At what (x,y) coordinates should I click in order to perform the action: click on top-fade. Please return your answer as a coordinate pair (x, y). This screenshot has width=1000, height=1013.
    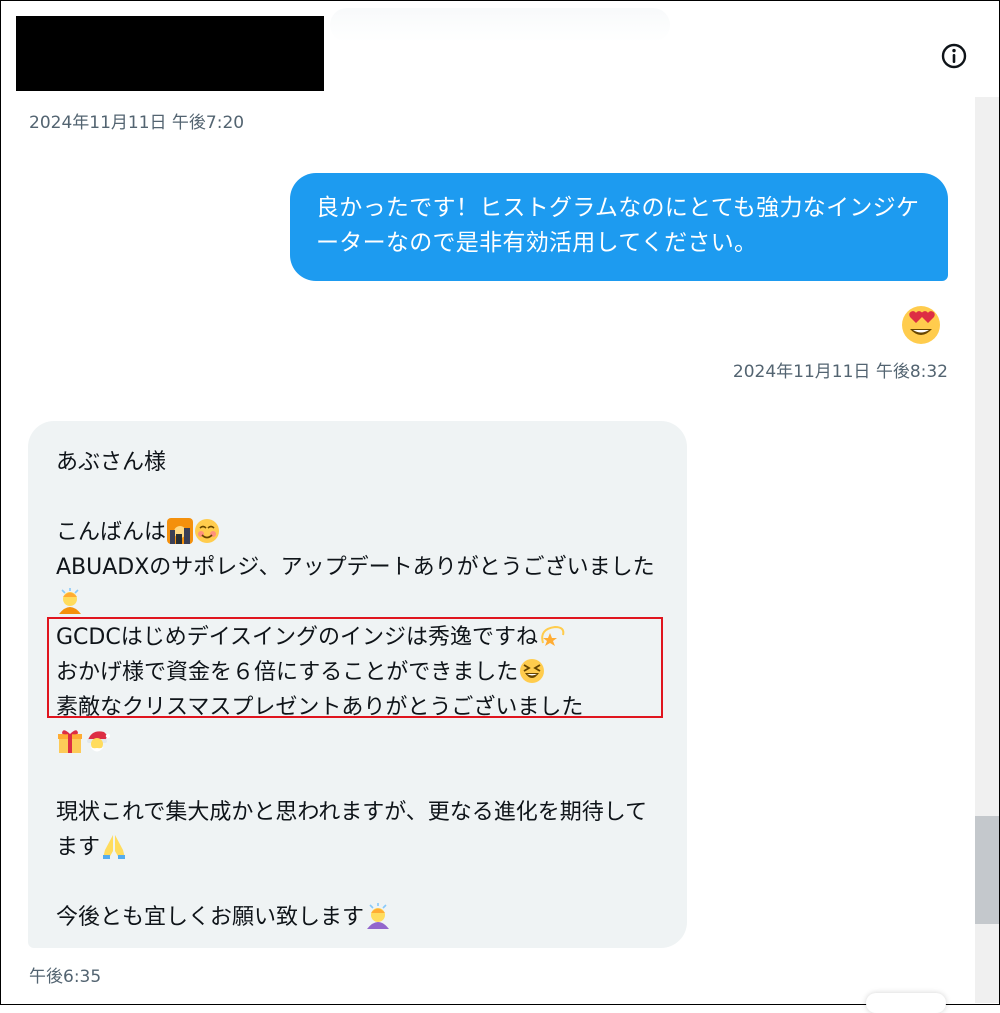
    Looking at the image, I should click on (500, 25).